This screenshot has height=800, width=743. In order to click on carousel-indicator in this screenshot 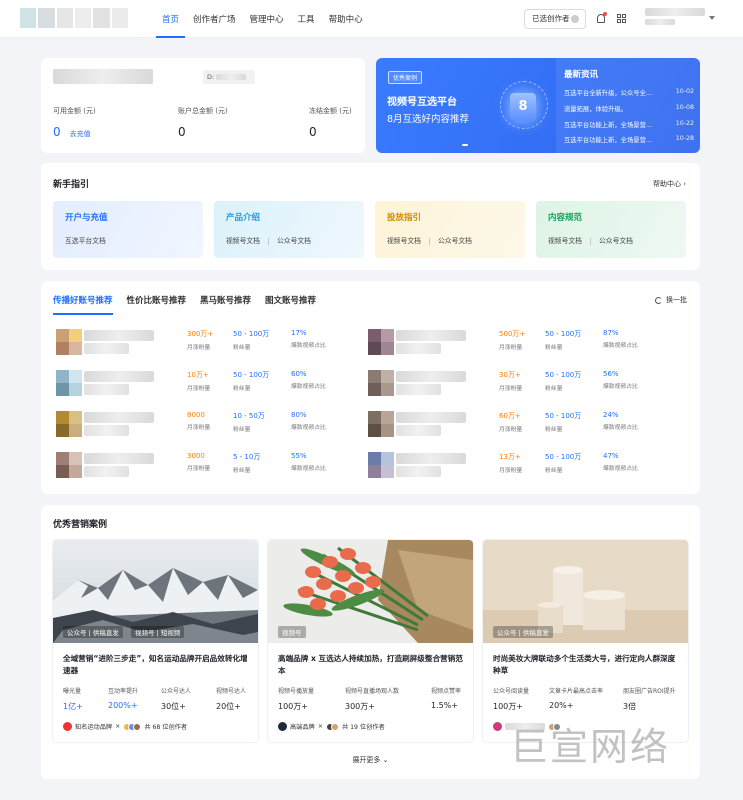, I will do `click(465, 145)`.